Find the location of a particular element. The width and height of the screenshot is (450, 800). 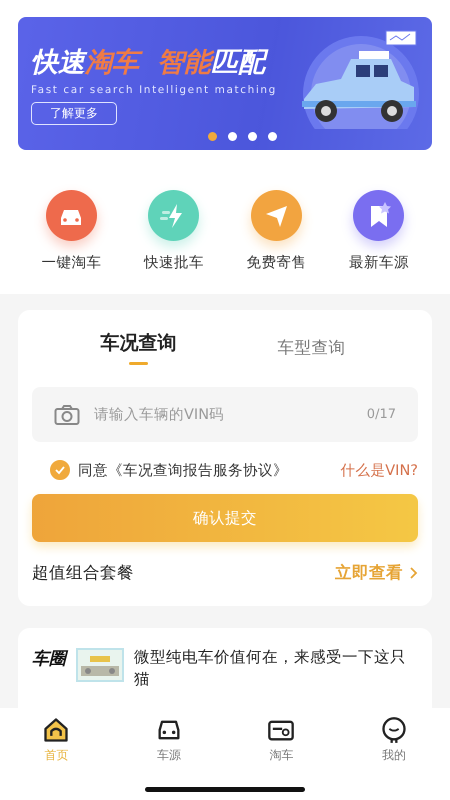

vin-input-field: 请输入车辆的VIN码 0/17 is located at coordinates (225, 414).